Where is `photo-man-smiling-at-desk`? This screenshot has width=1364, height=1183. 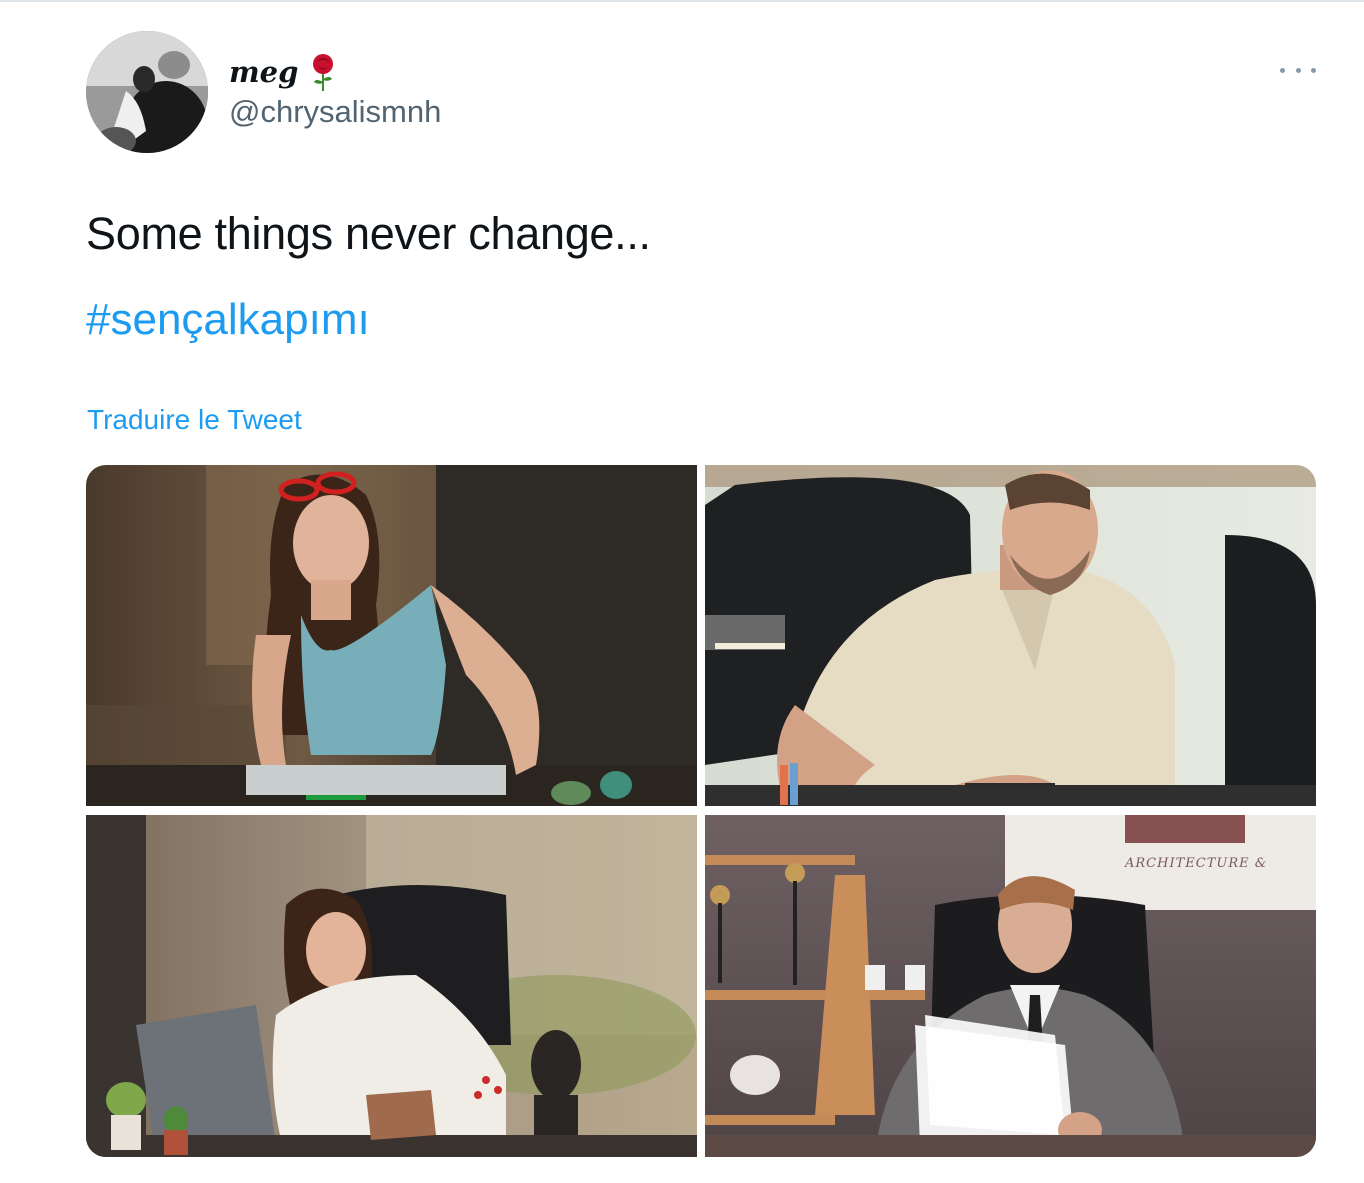
photo-man-smiling-at-desk is located at coordinates (1010, 635).